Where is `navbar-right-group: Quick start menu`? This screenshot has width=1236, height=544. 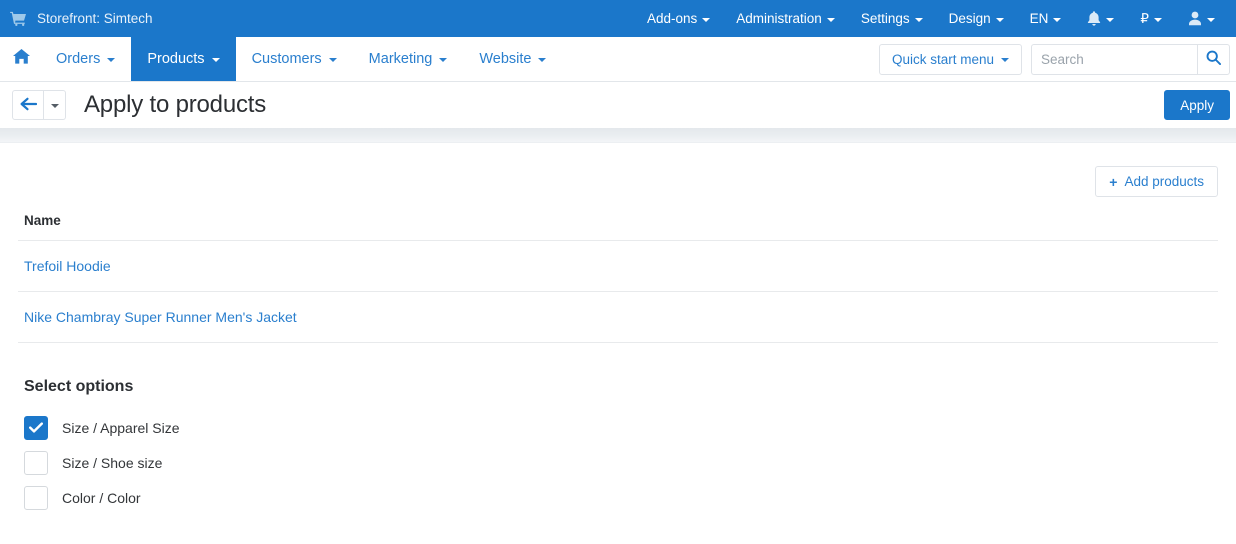
navbar-right-group: Quick start menu is located at coordinates (1057, 59).